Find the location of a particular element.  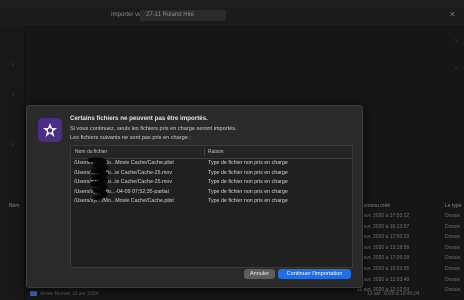

star-icon is located at coordinates (50, 130).